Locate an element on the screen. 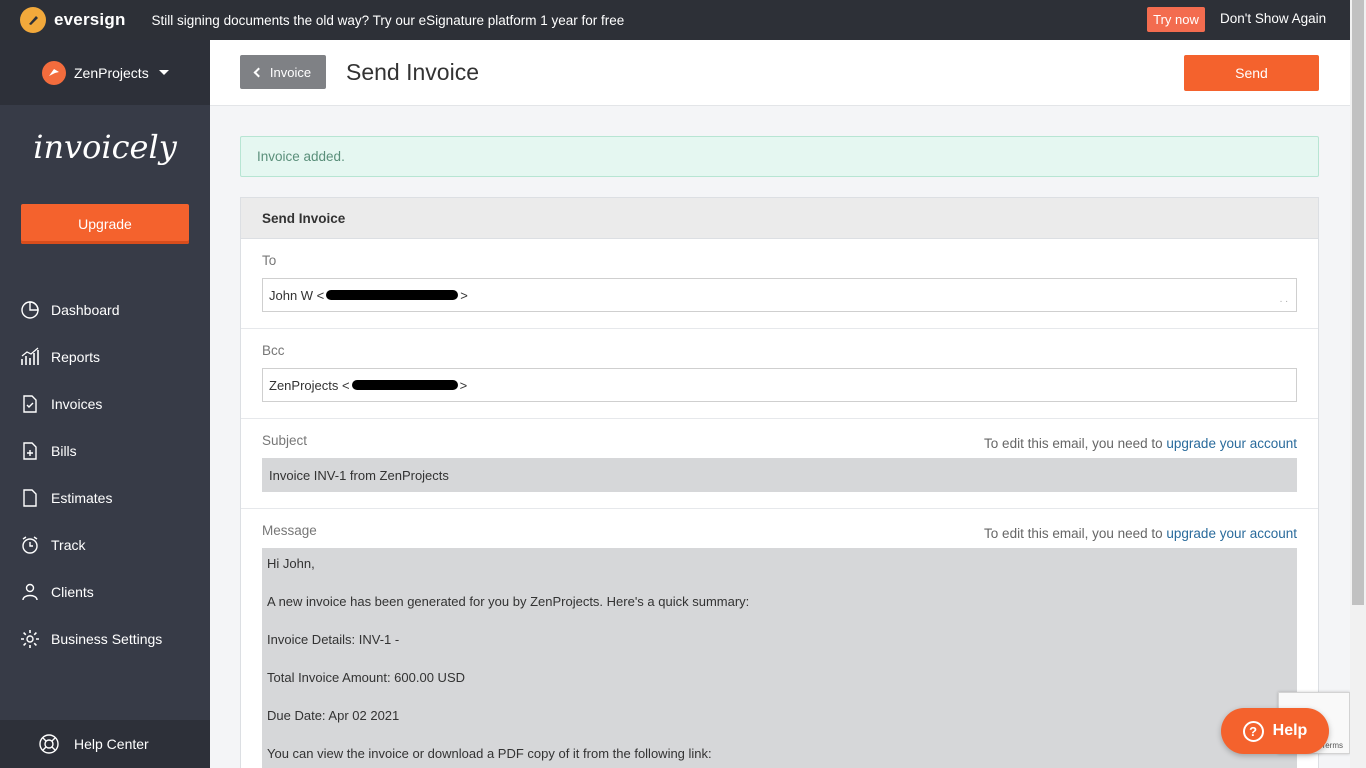 This screenshot has width=1366, height=768. page-header: Invoice Send Invoice Send is located at coordinates (780, 73).